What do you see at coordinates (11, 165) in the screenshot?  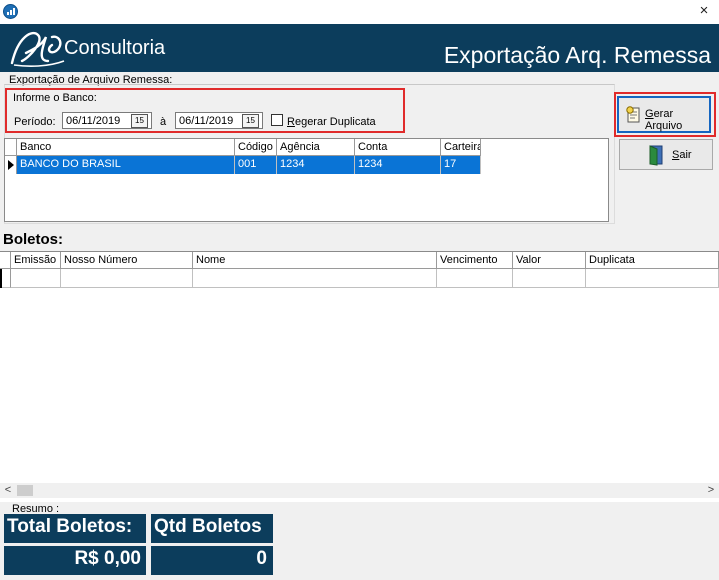 I see `row-indicator` at bounding box center [11, 165].